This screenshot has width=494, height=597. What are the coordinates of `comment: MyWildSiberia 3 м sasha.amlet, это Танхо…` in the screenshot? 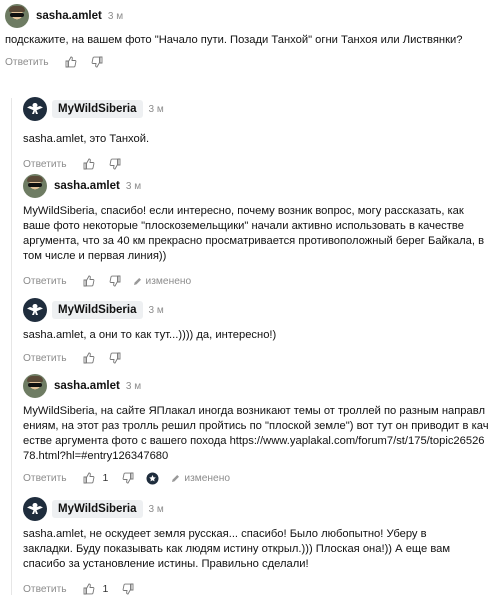 It's located at (257, 134).